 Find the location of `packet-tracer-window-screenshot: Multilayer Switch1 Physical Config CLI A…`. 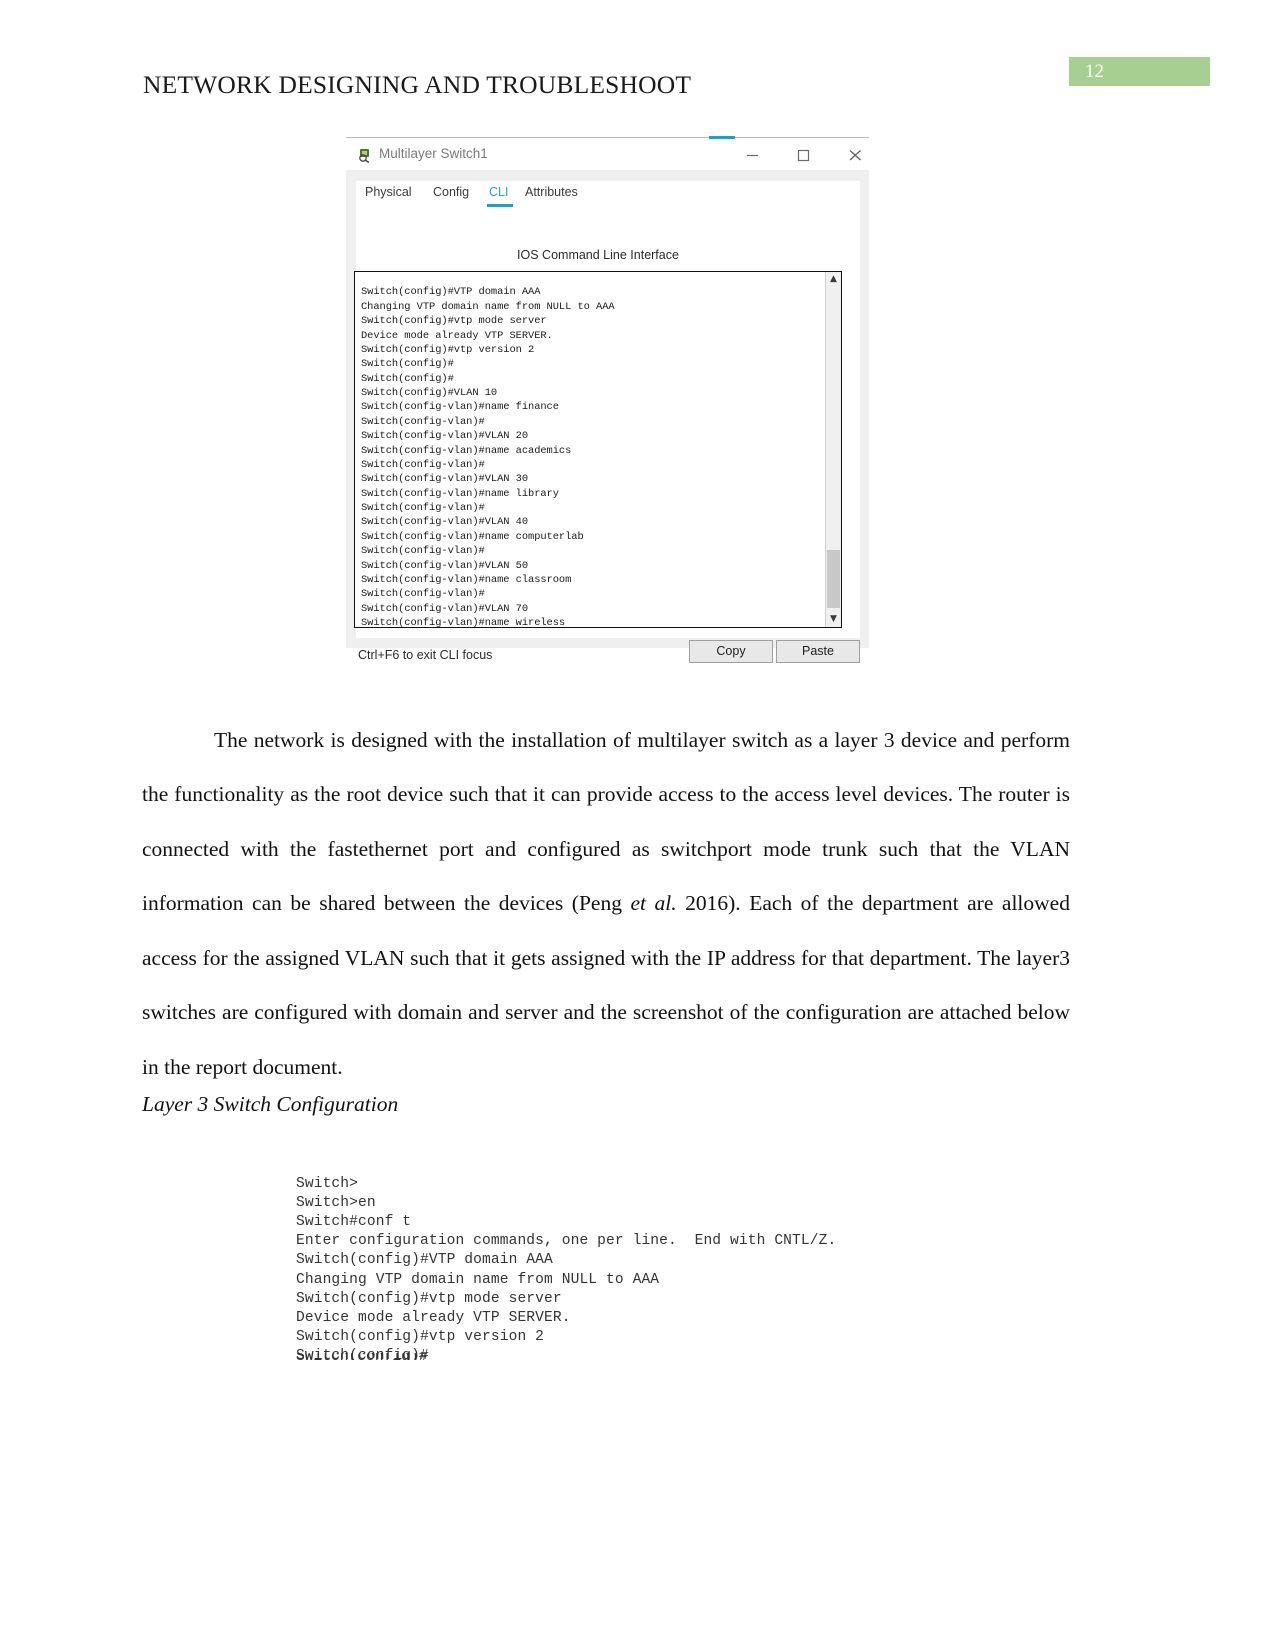

packet-tracer-window-screenshot: Multilayer Switch1 Physical Config CLI A… is located at coordinates (607, 398).